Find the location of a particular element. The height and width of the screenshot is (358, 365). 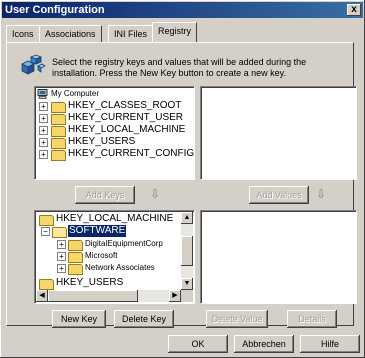

add-values-button: Add Values is located at coordinates (279, 195).